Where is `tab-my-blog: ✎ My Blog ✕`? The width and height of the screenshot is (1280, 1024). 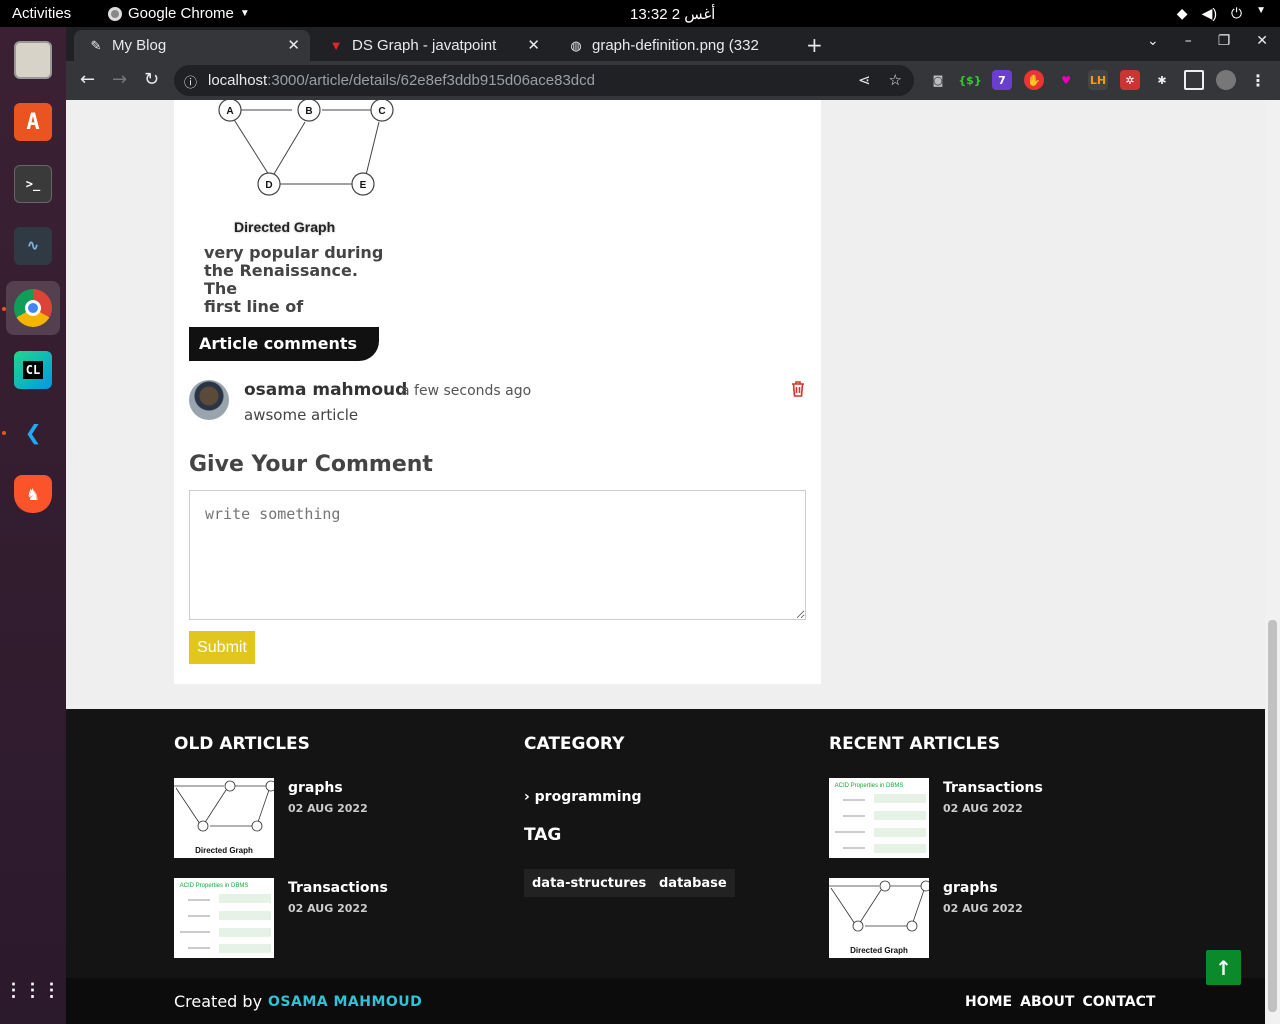
tab-my-blog: ✎ My Blog ✕ is located at coordinates (192, 45).